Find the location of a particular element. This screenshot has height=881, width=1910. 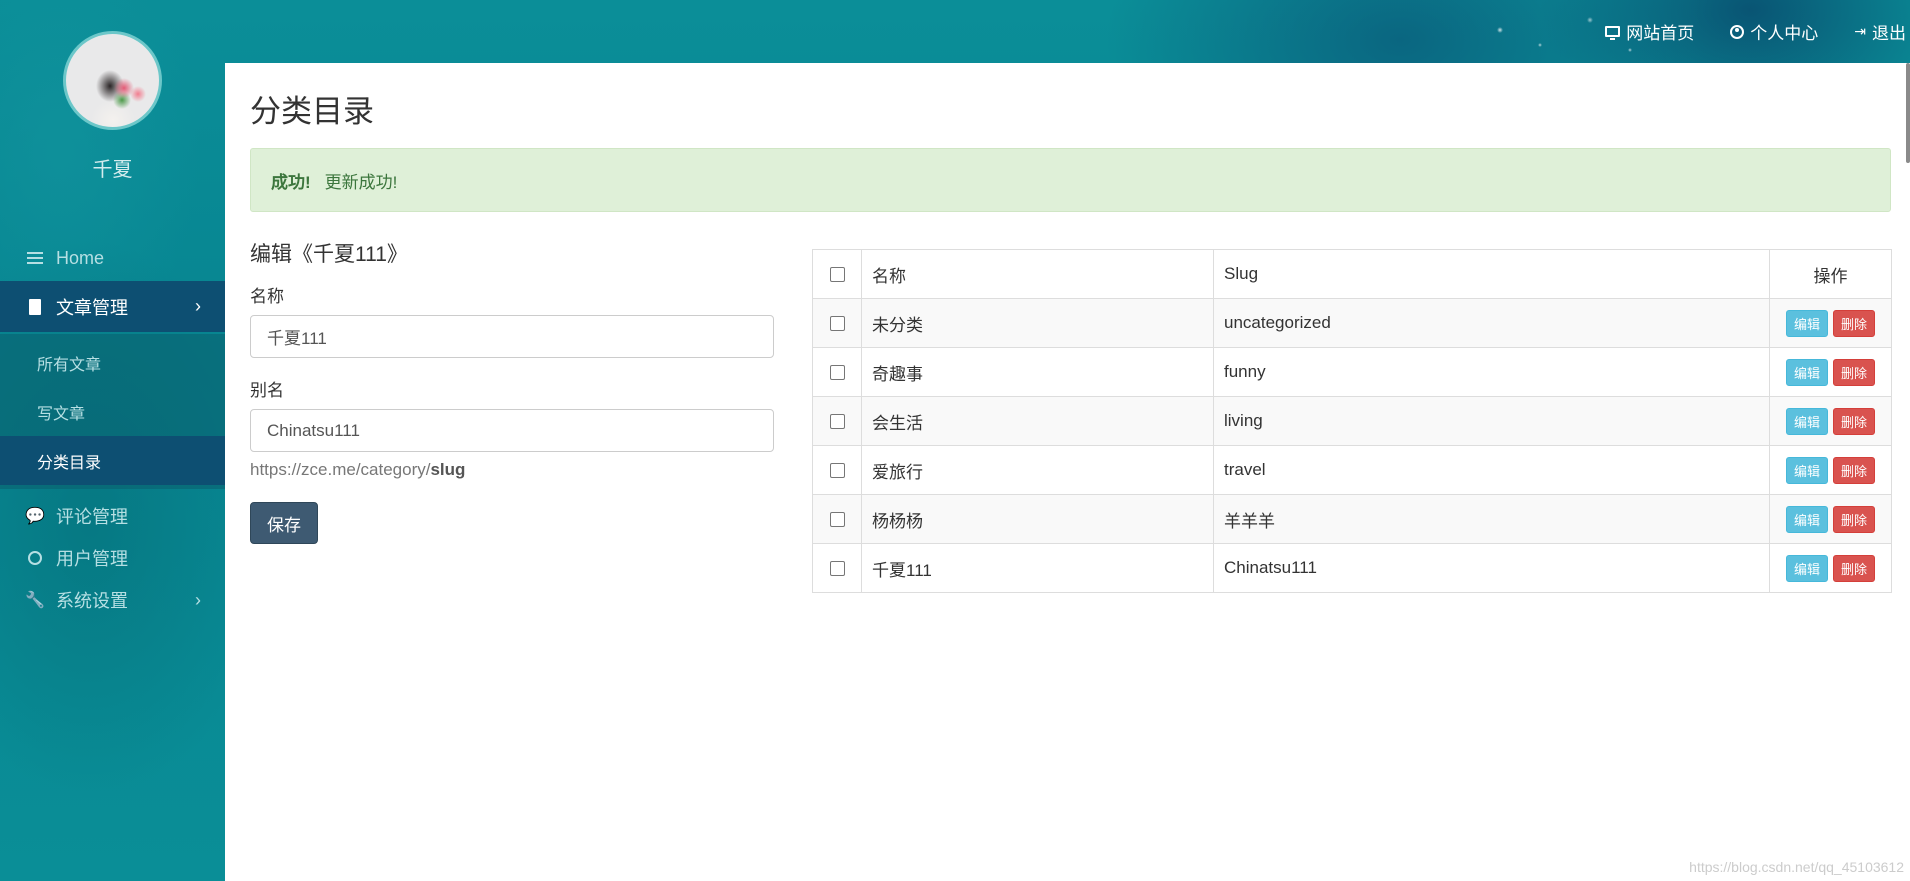

sidebar-item-label: 评论管理 is located at coordinates (92, 517).